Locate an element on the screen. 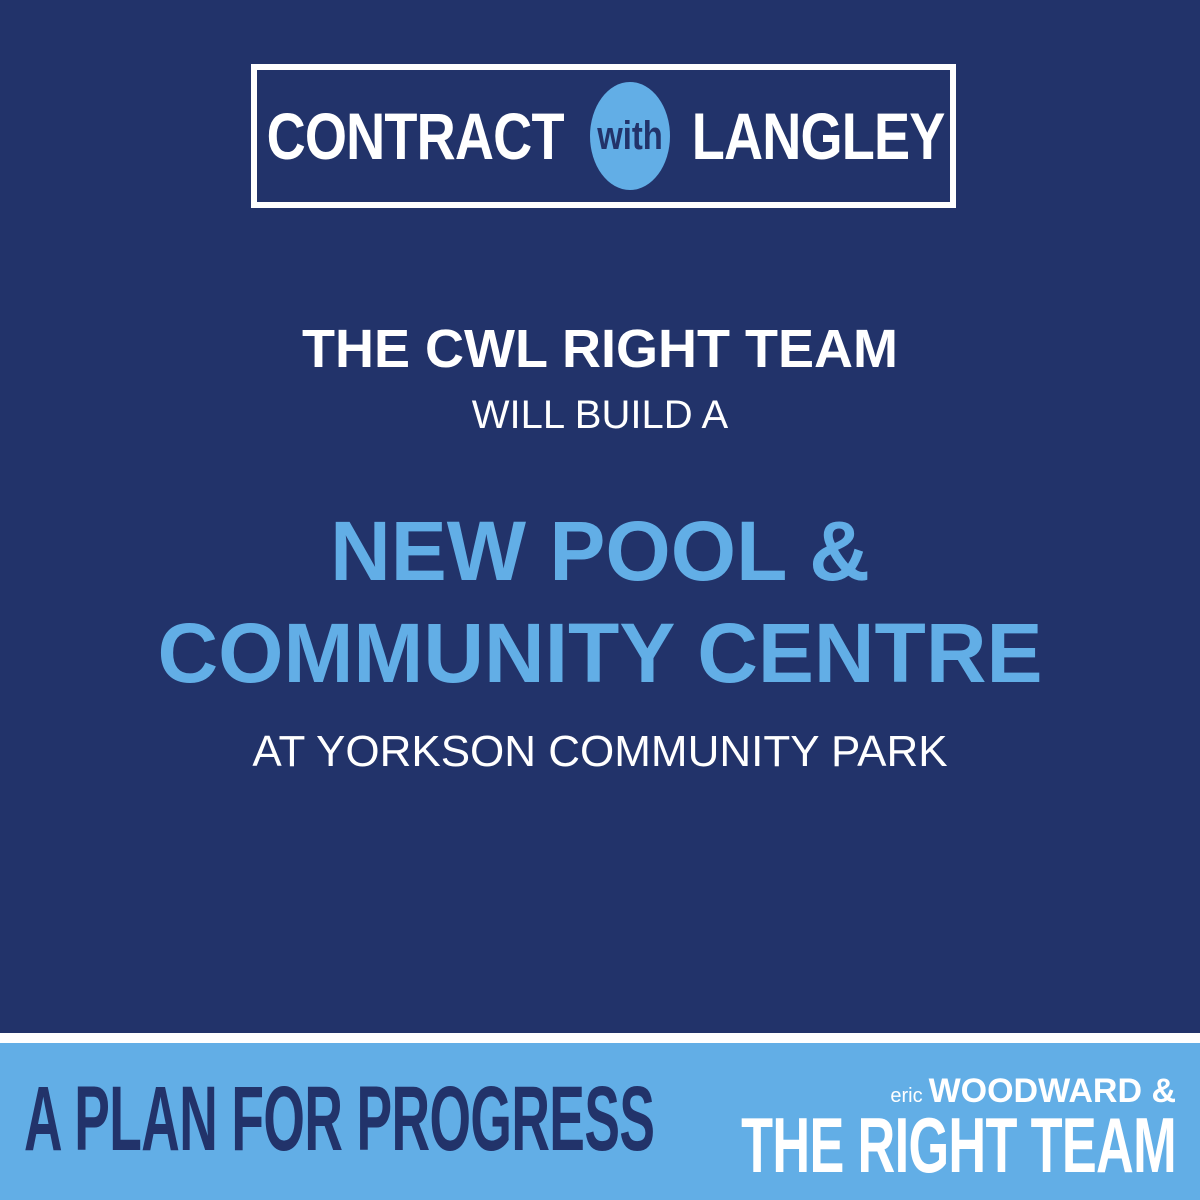 The height and width of the screenshot is (1200, 1200). woodward-brand-logo: eric WOODWARD & THE RIGHT TEAM is located at coordinates (958, 1128).